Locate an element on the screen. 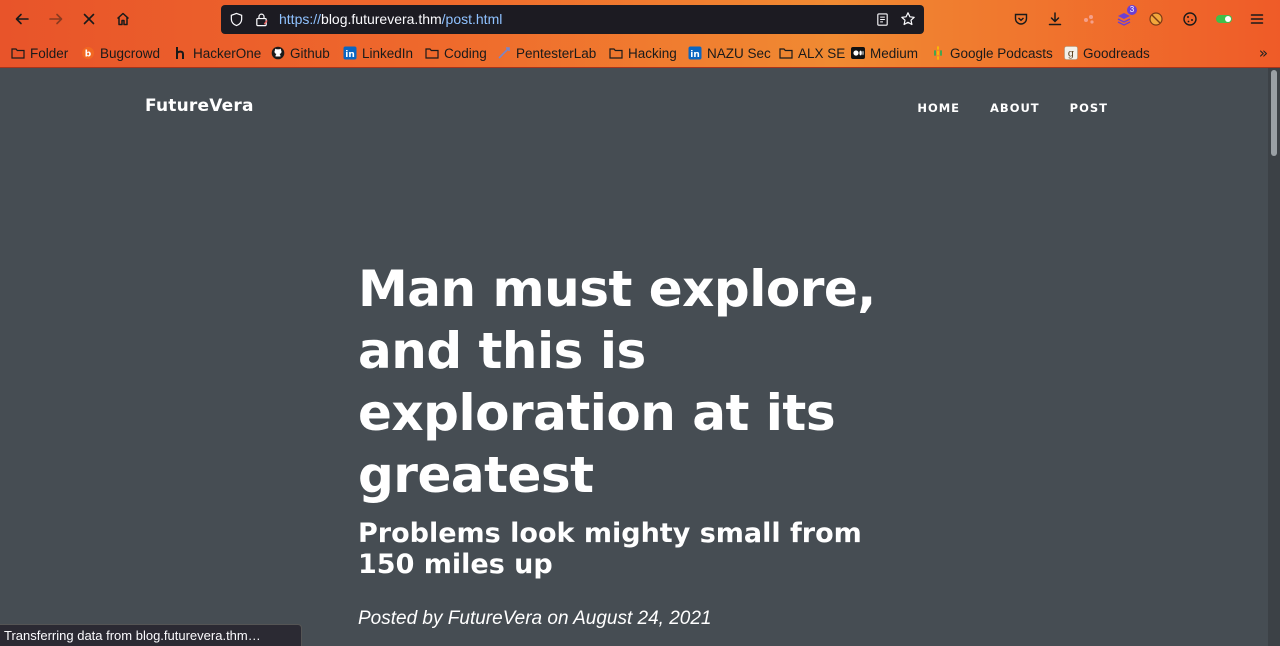 The width and height of the screenshot is (1280, 646). goodreads-icon: g is located at coordinates (1071, 53).